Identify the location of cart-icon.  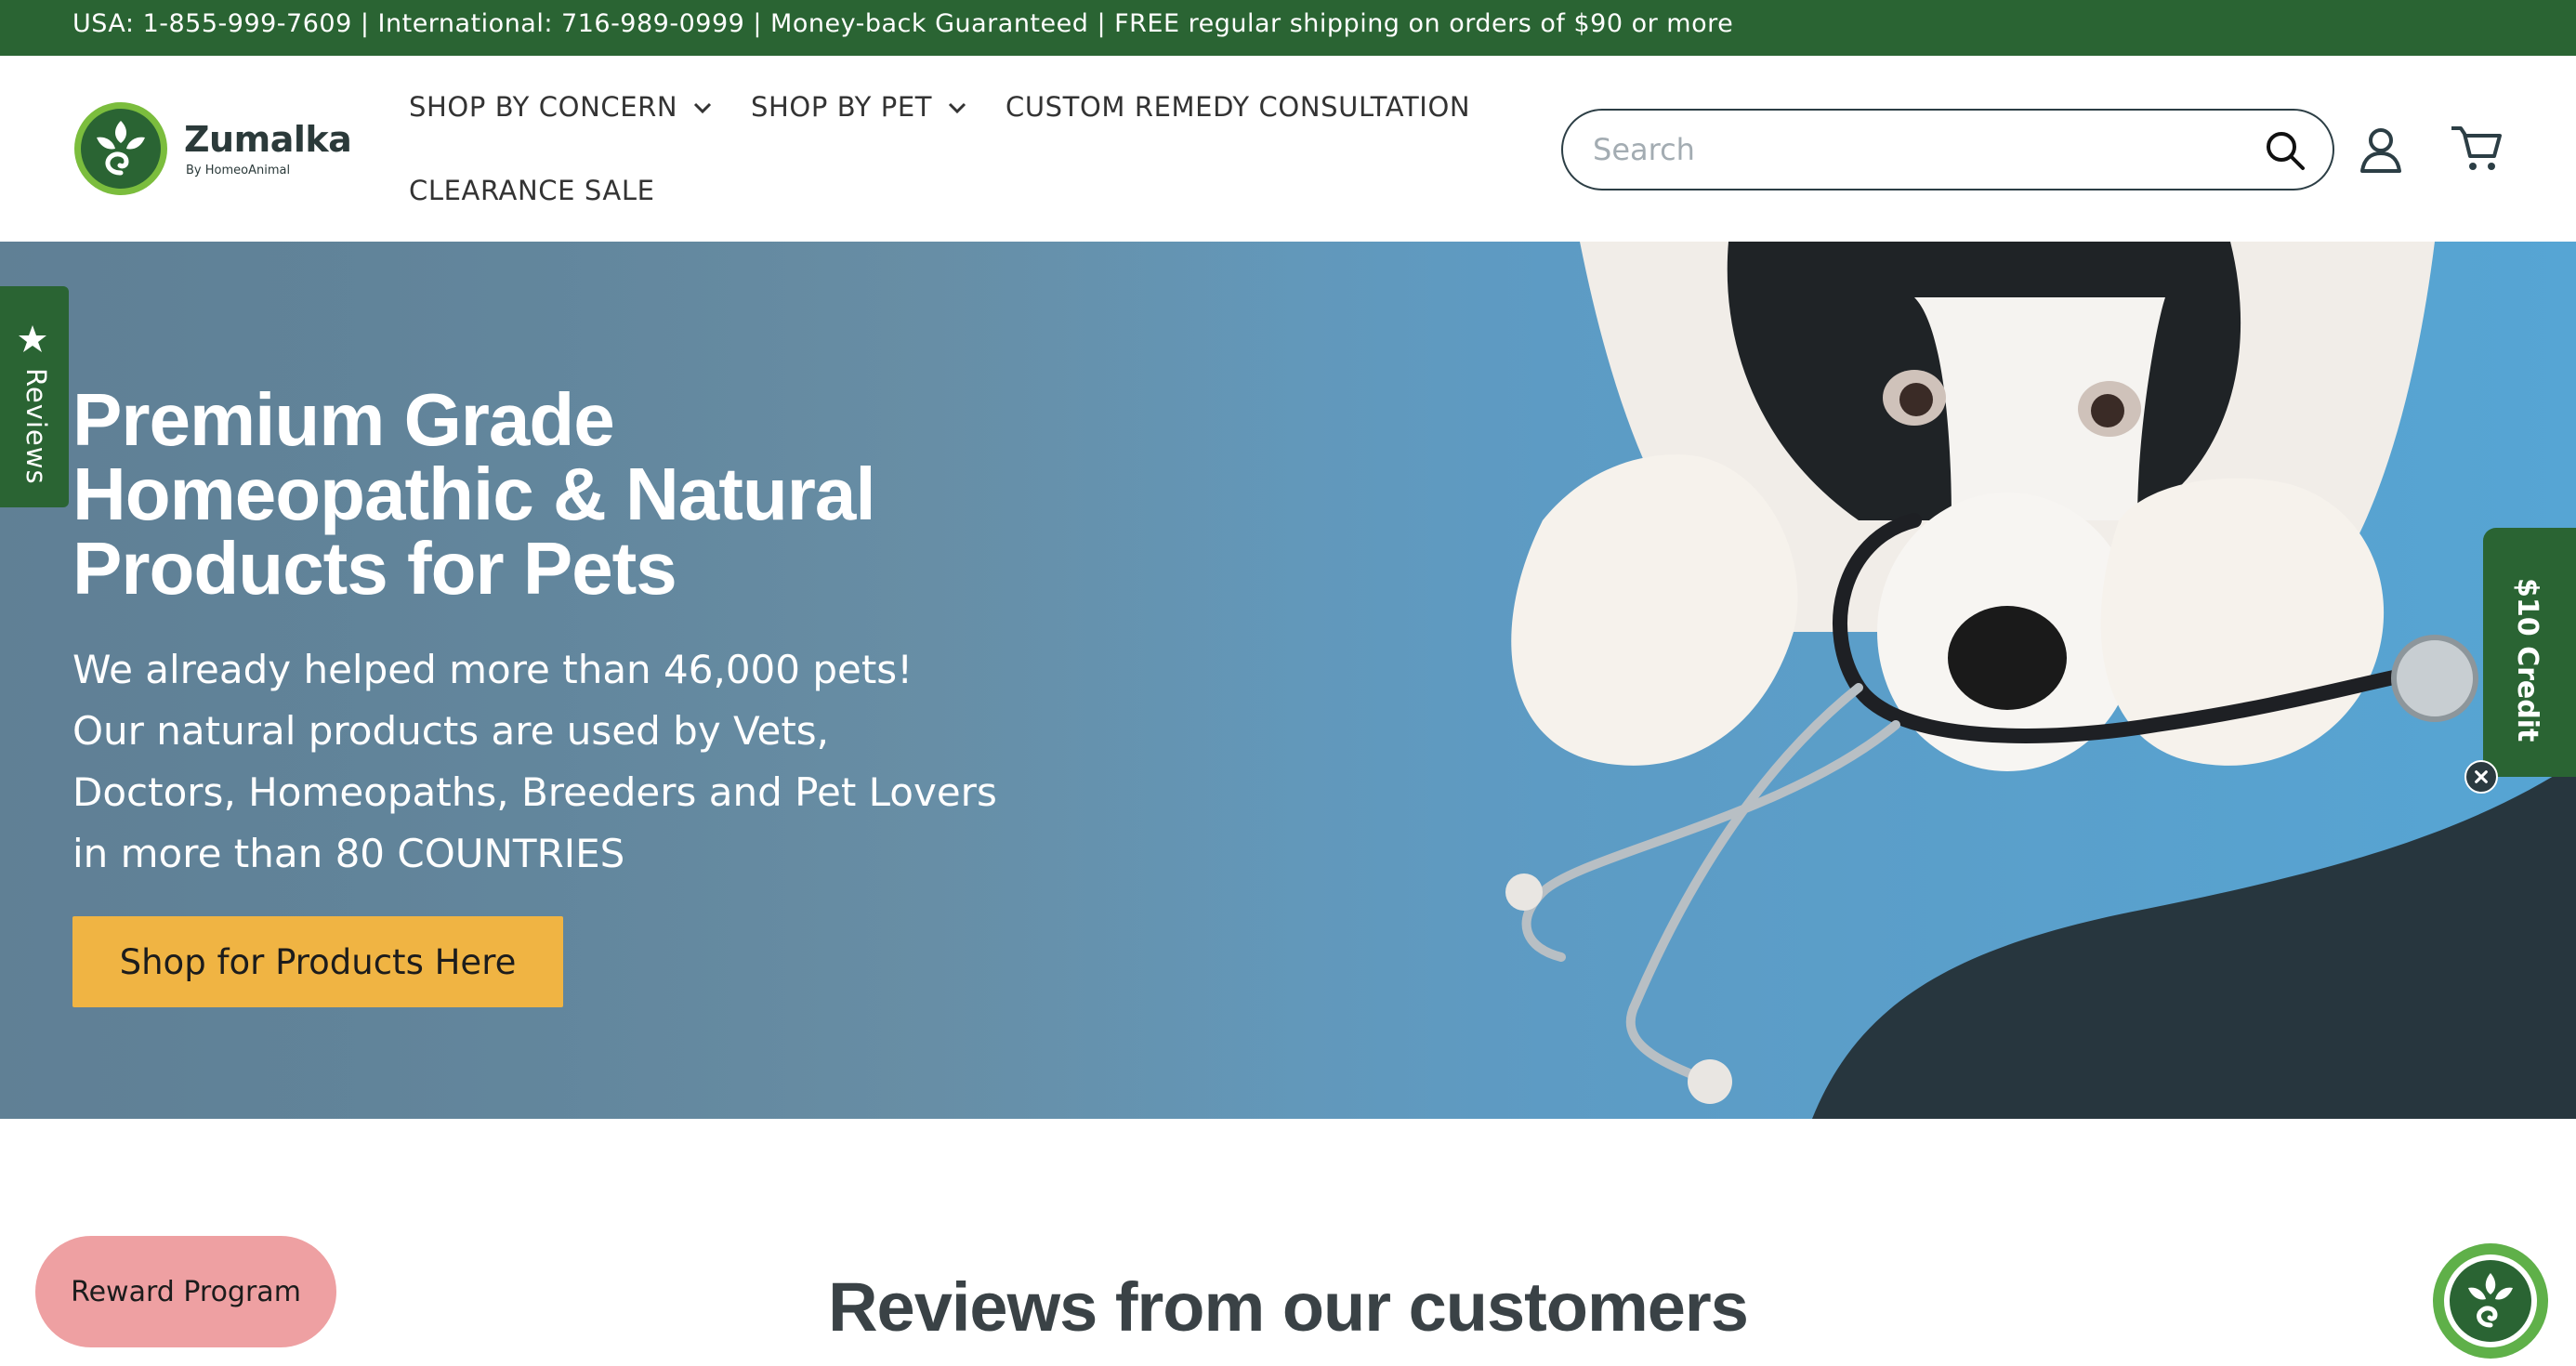
(2477, 149).